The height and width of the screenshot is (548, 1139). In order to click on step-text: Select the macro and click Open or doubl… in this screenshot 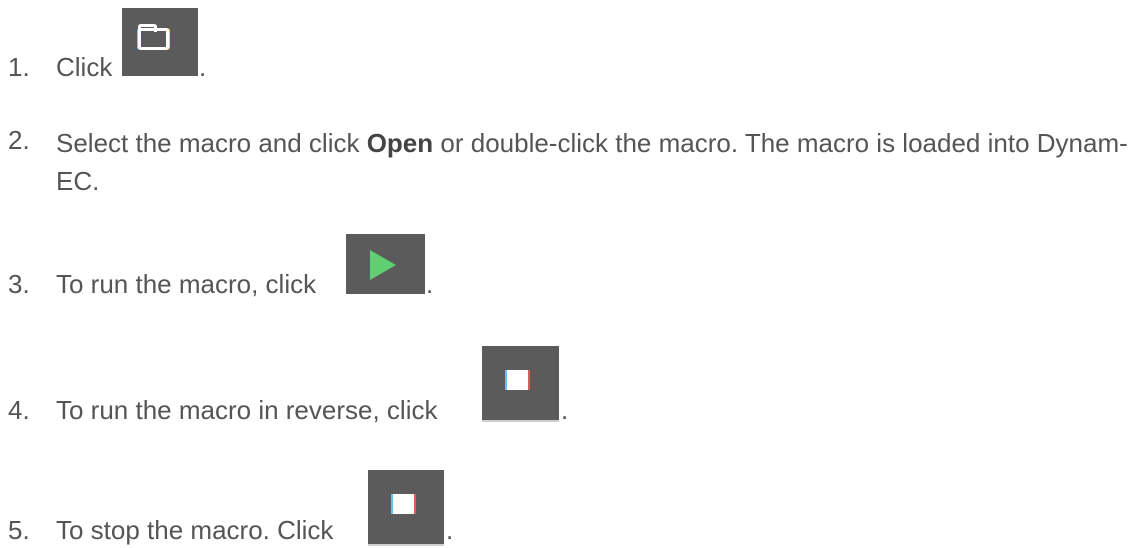, I will do `click(596, 162)`.